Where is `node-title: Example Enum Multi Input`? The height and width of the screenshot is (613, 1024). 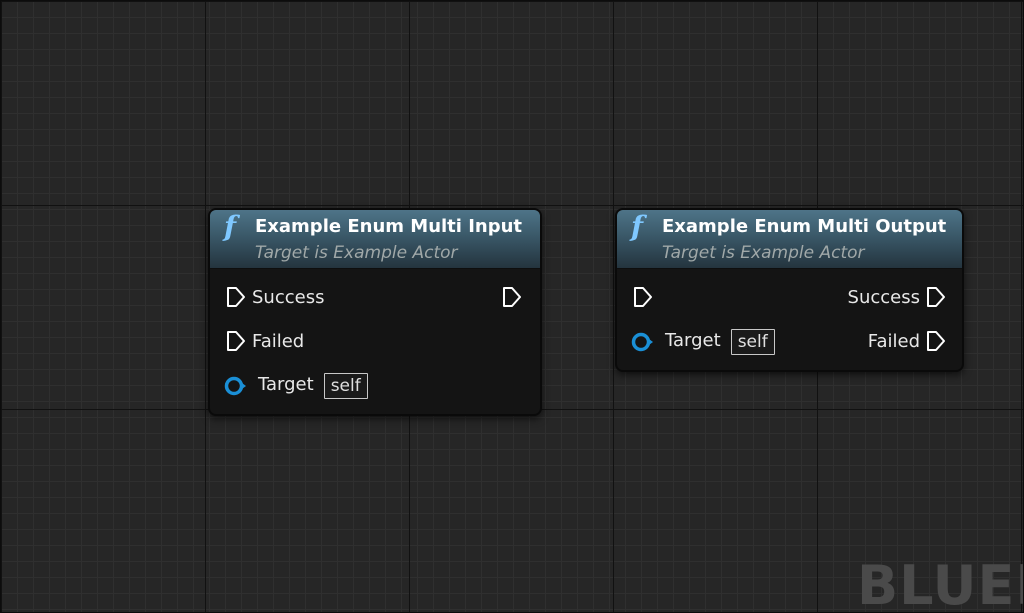
node-title: Example Enum Multi Input is located at coordinates (389, 226).